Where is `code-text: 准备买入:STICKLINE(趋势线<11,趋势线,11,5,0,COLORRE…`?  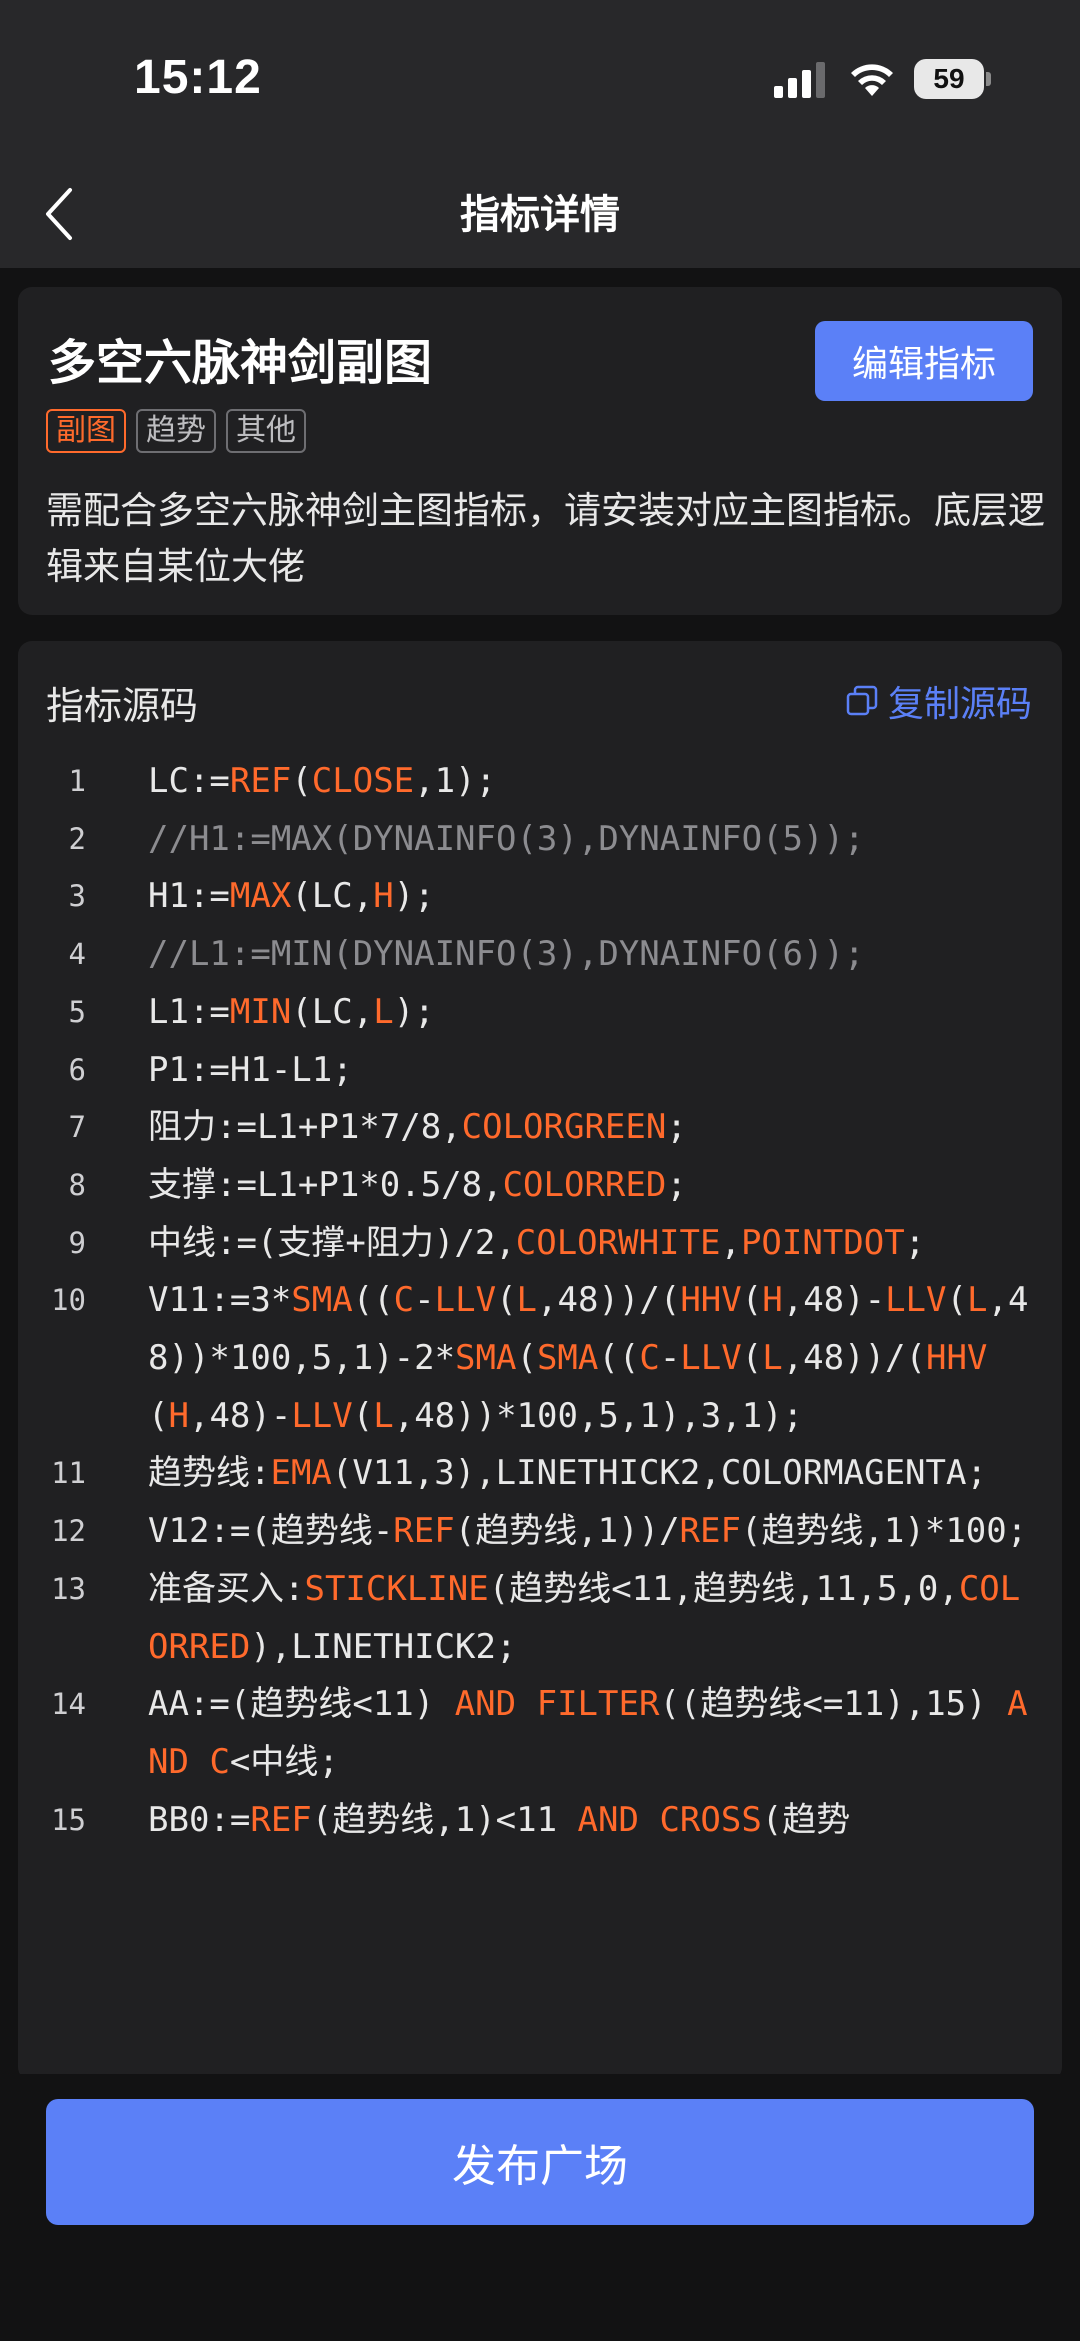
code-text: 准备买入:STICKLINE(趋势线<11,趋势线,11,5,0,COLORRE… is located at coordinates (584, 1617).